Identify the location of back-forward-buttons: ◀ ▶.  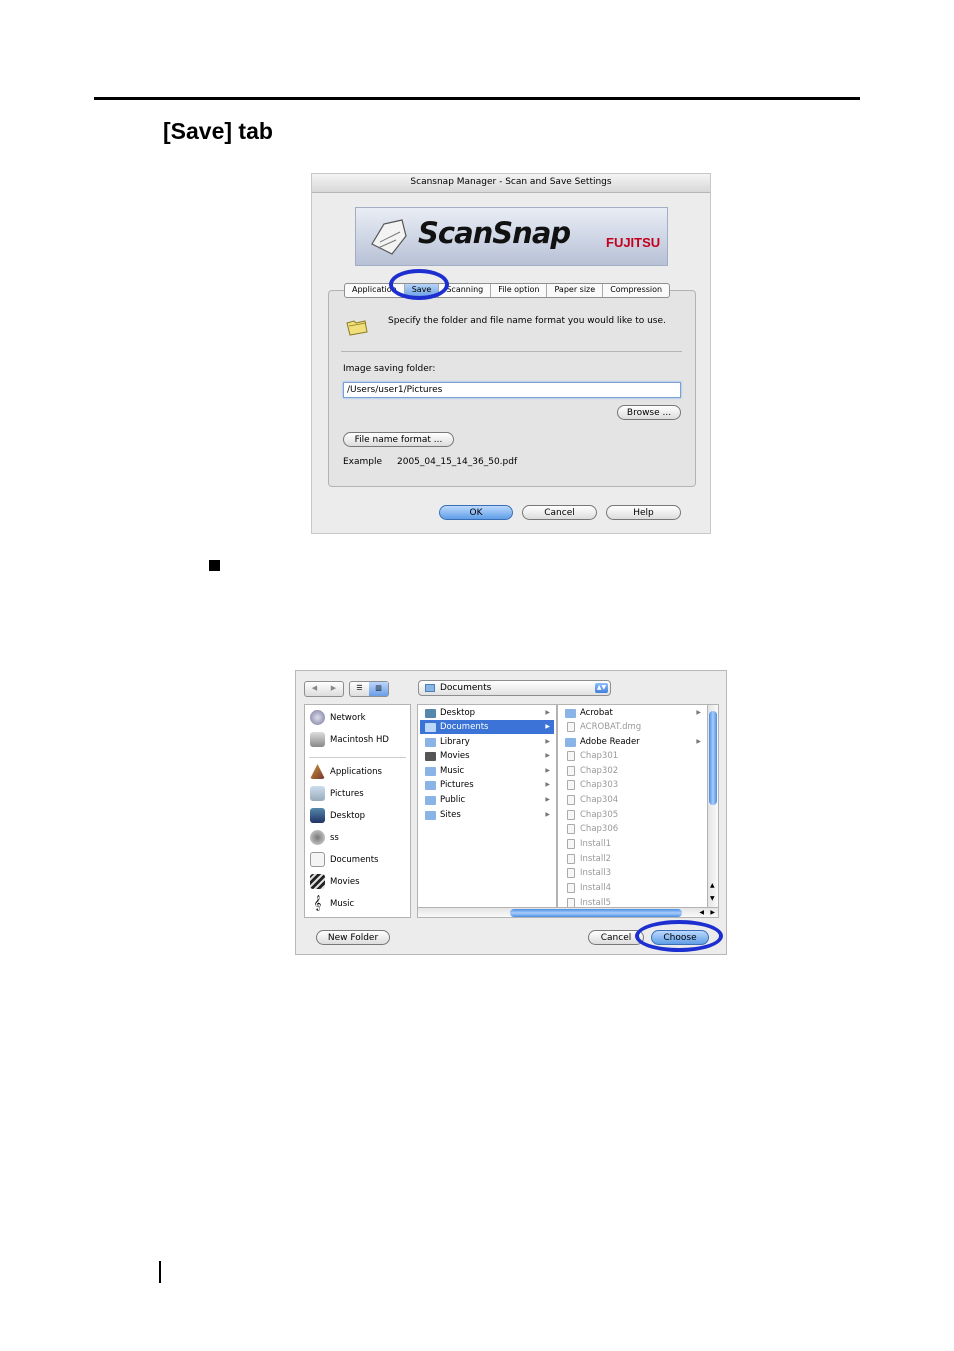
(324, 689).